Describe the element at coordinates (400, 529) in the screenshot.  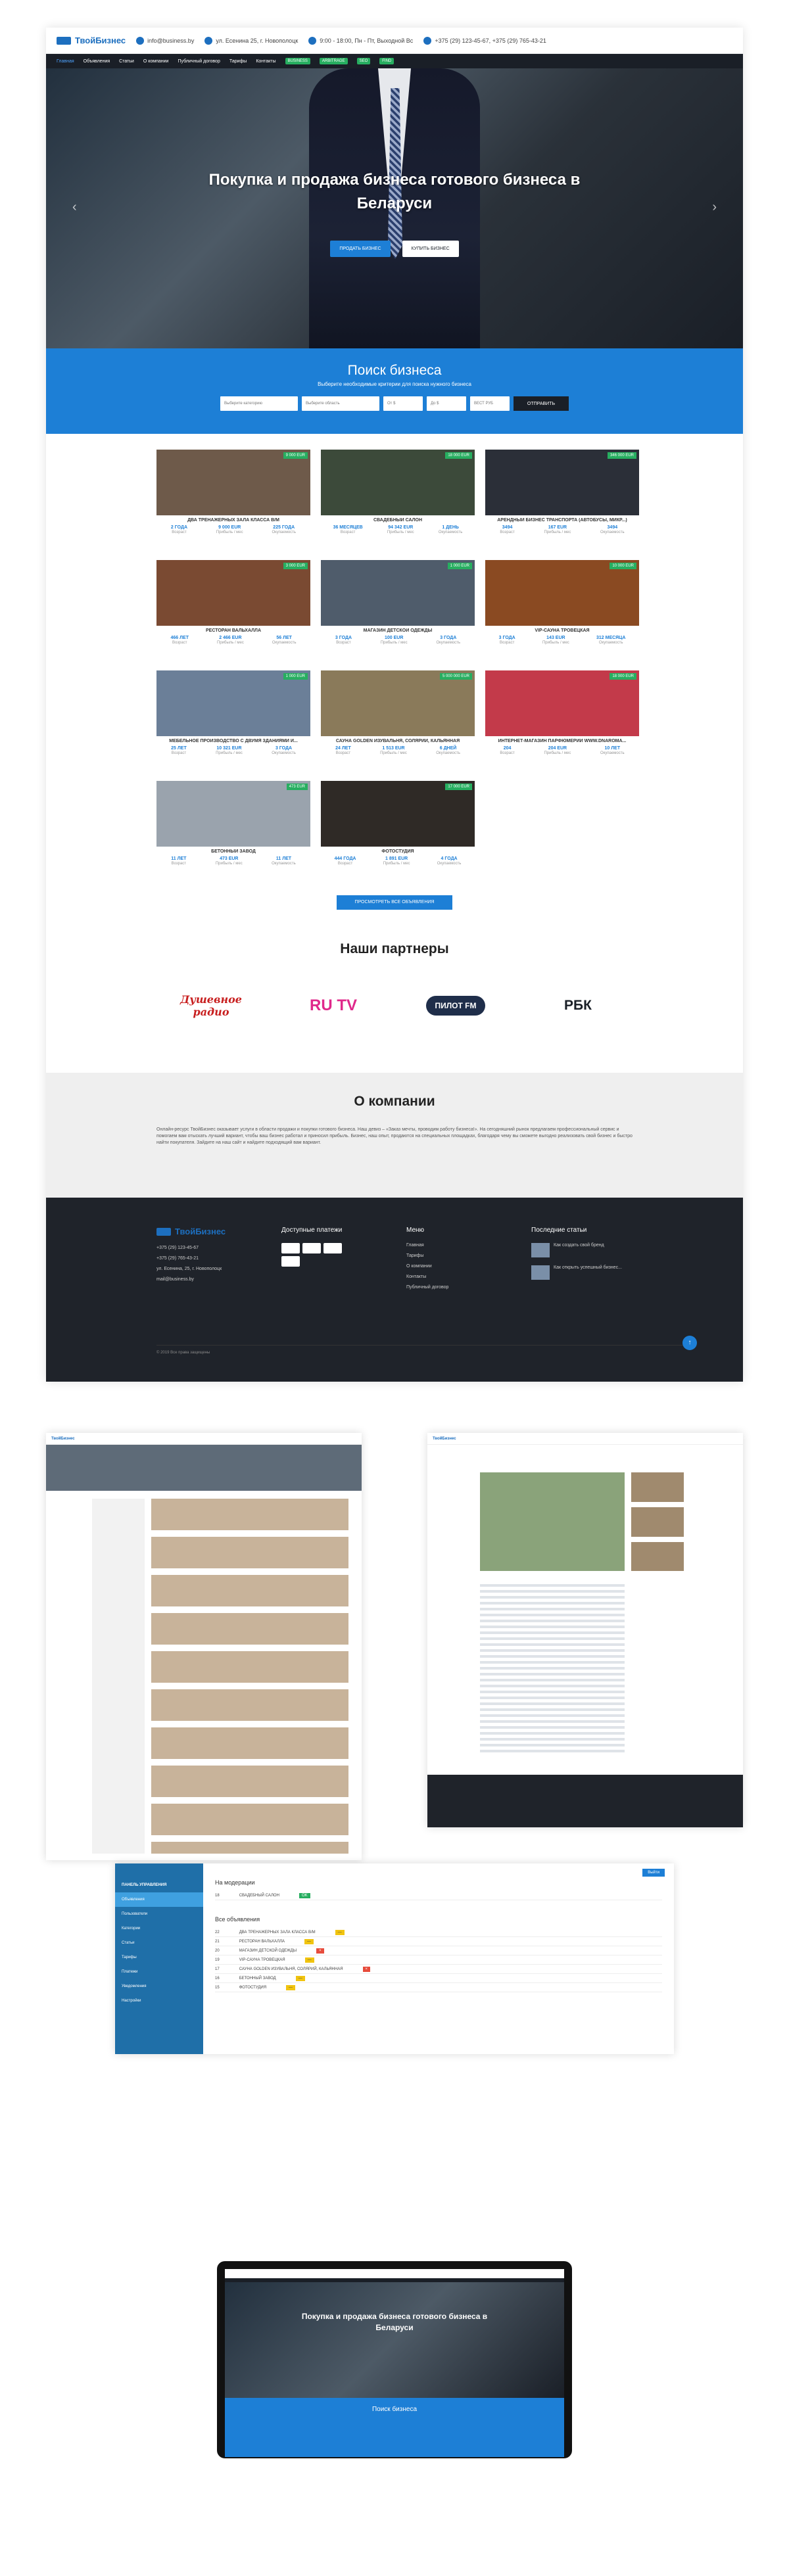
I see `listing-profit: 94 342 EUR Прибыль / мес` at that location.